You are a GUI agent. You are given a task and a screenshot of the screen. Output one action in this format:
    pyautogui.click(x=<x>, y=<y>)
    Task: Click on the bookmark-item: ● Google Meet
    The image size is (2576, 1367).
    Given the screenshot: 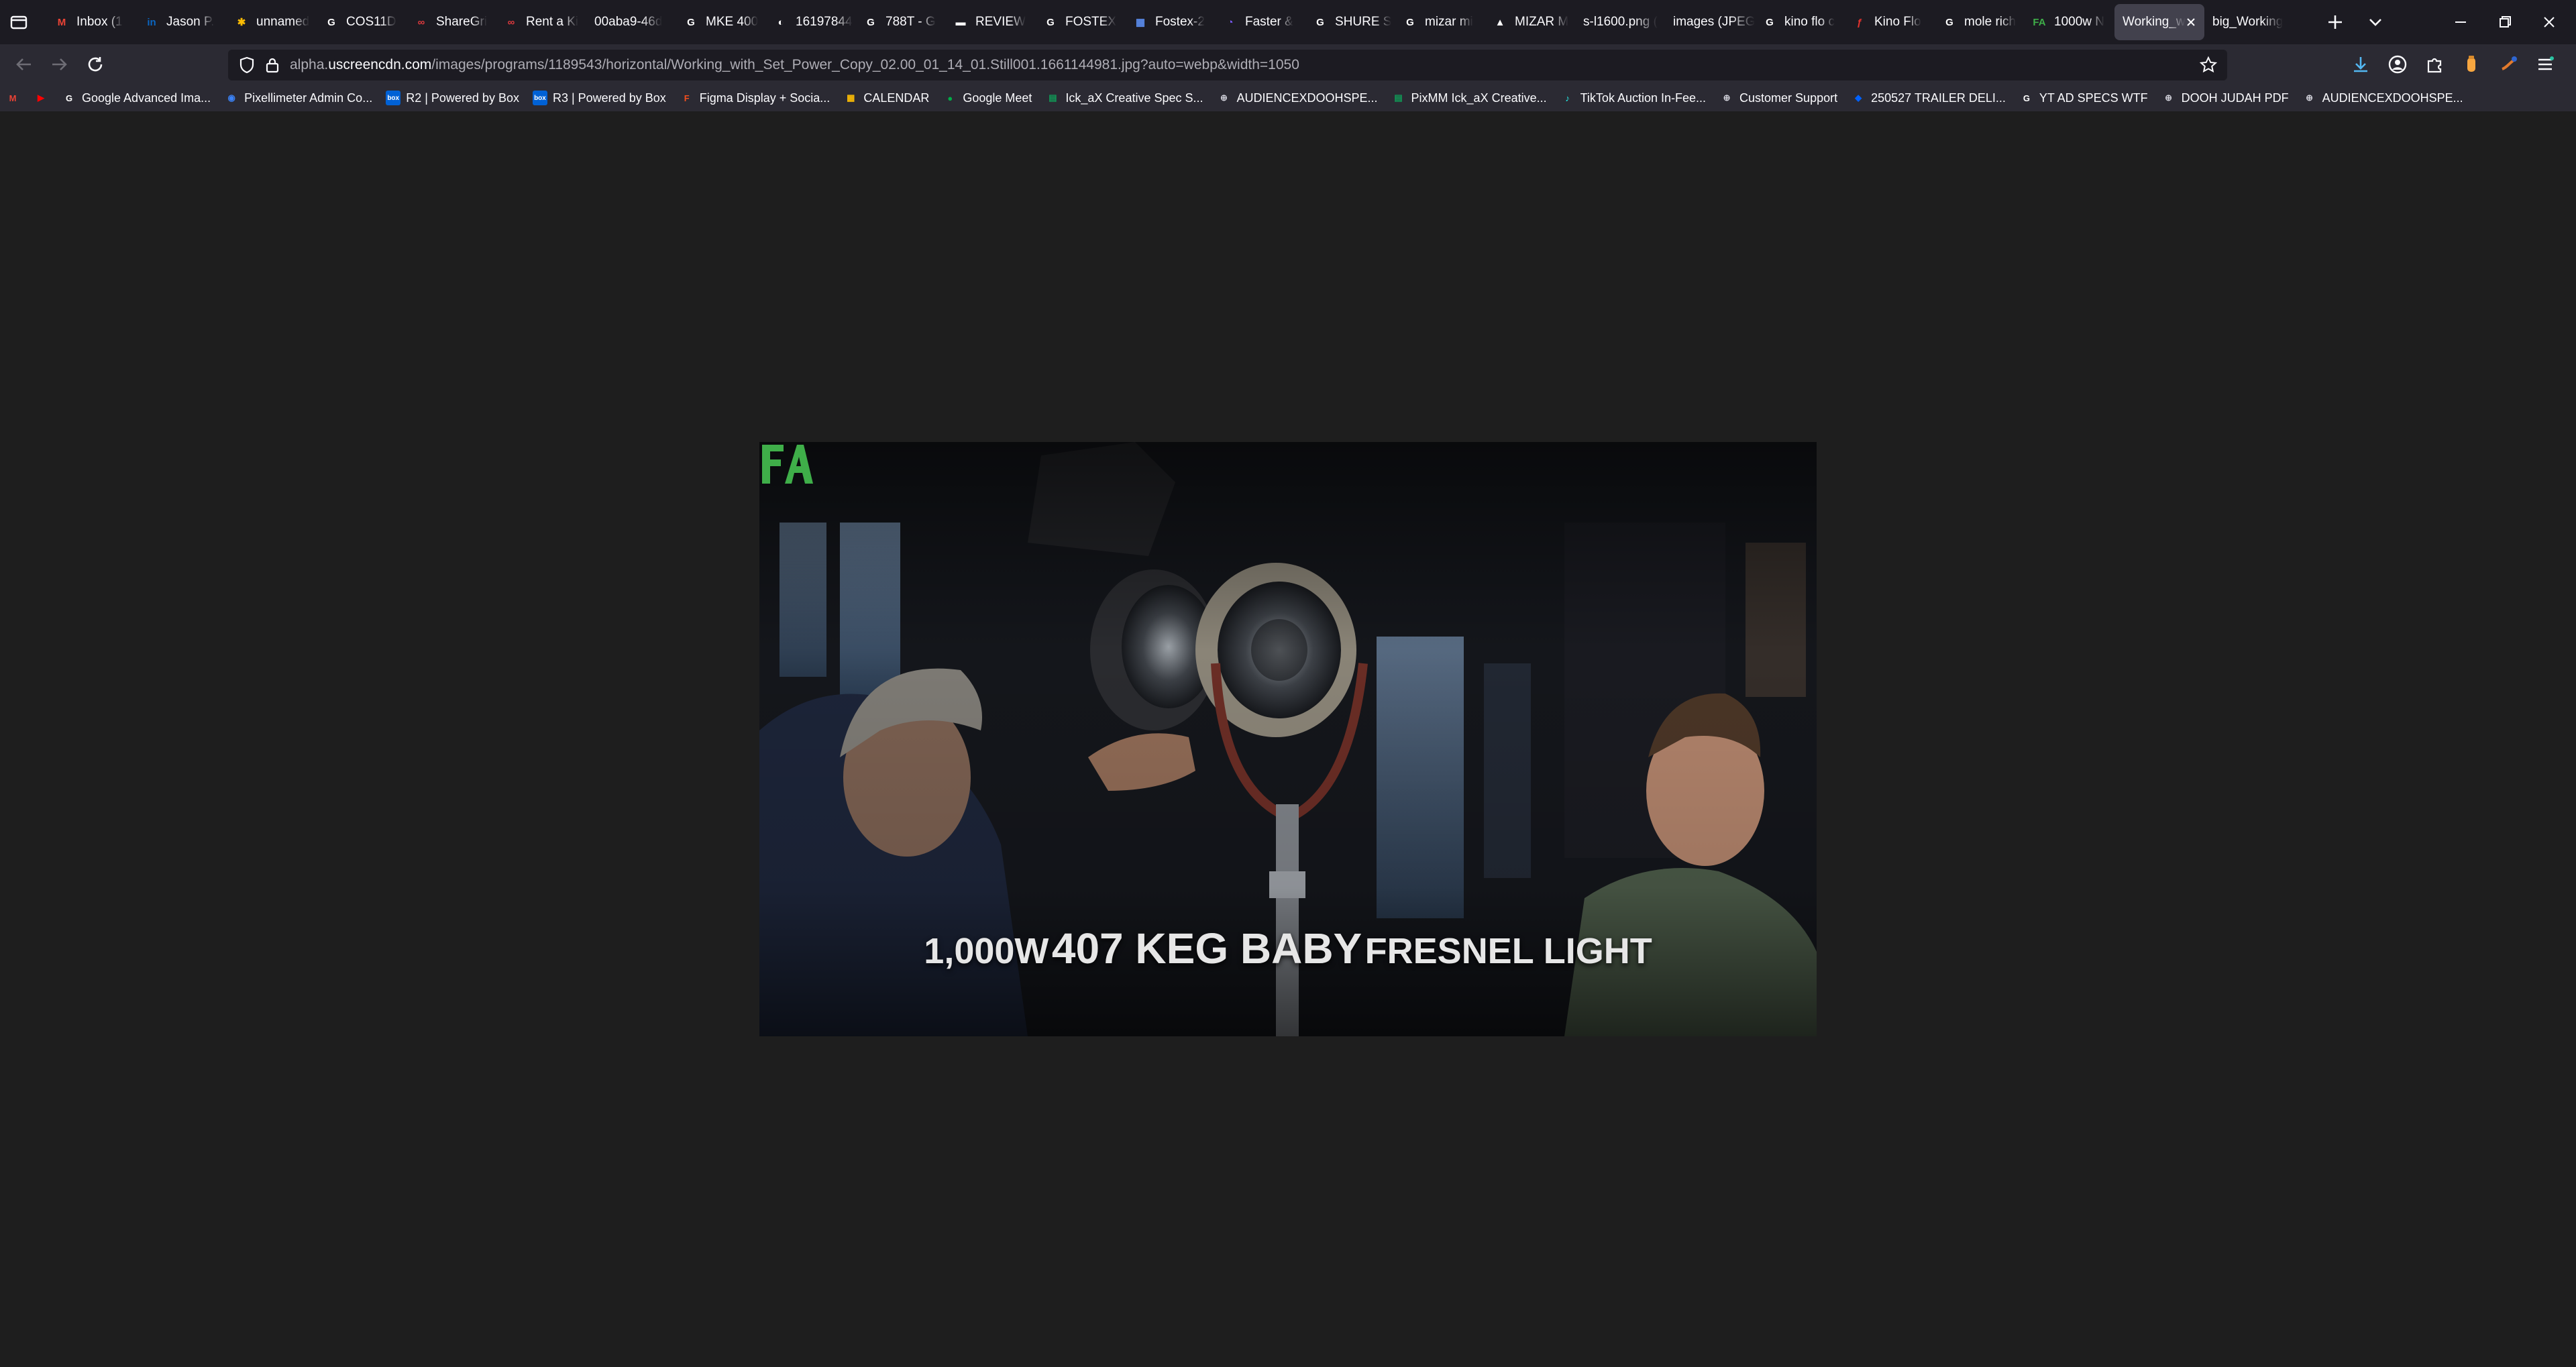 What is the action you would take?
    pyautogui.click(x=987, y=98)
    